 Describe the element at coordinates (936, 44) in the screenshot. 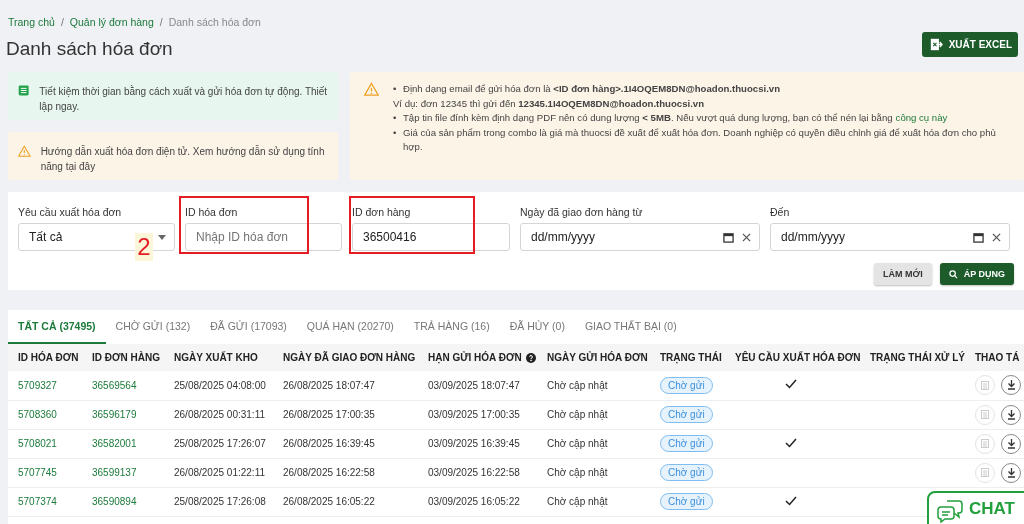

I see `export-icon` at that location.